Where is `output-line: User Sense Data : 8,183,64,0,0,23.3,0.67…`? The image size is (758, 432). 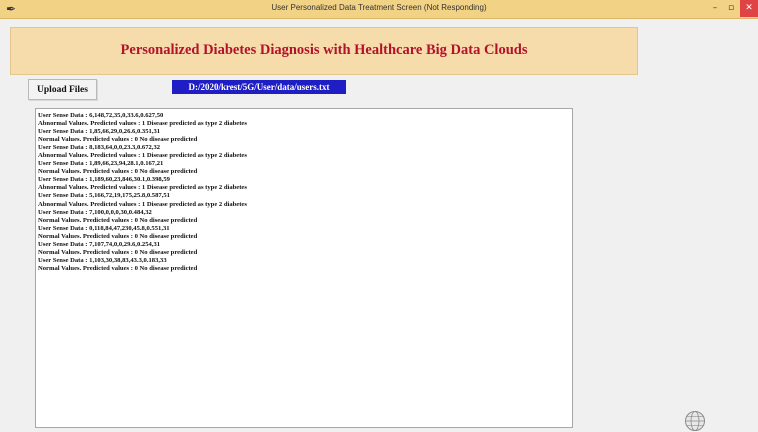 output-line: User Sense Data : 8,183,64,0,0,23.3,0.67… is located at coordinates (99, 148).